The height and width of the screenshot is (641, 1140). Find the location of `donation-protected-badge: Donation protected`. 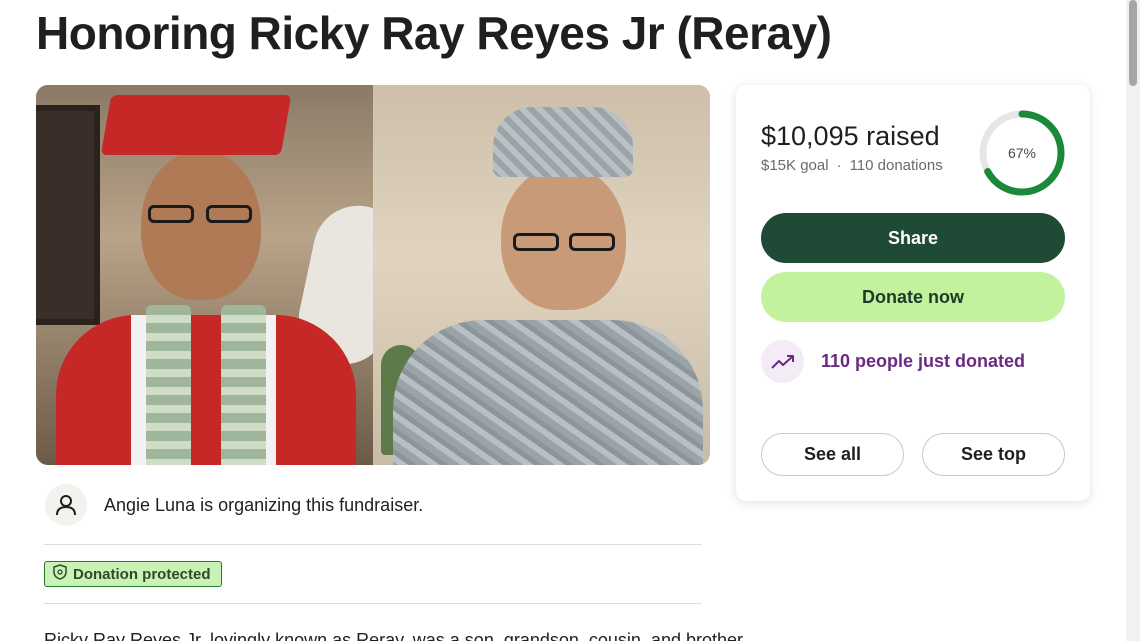

donation-protected-badge: Donation protected is located at coordinates (133, 574).